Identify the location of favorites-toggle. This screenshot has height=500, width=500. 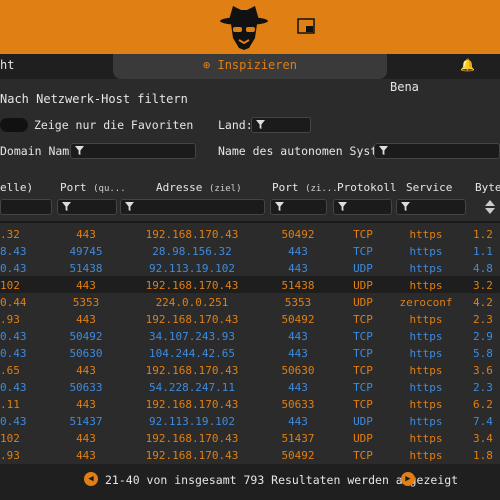
(14, 125).